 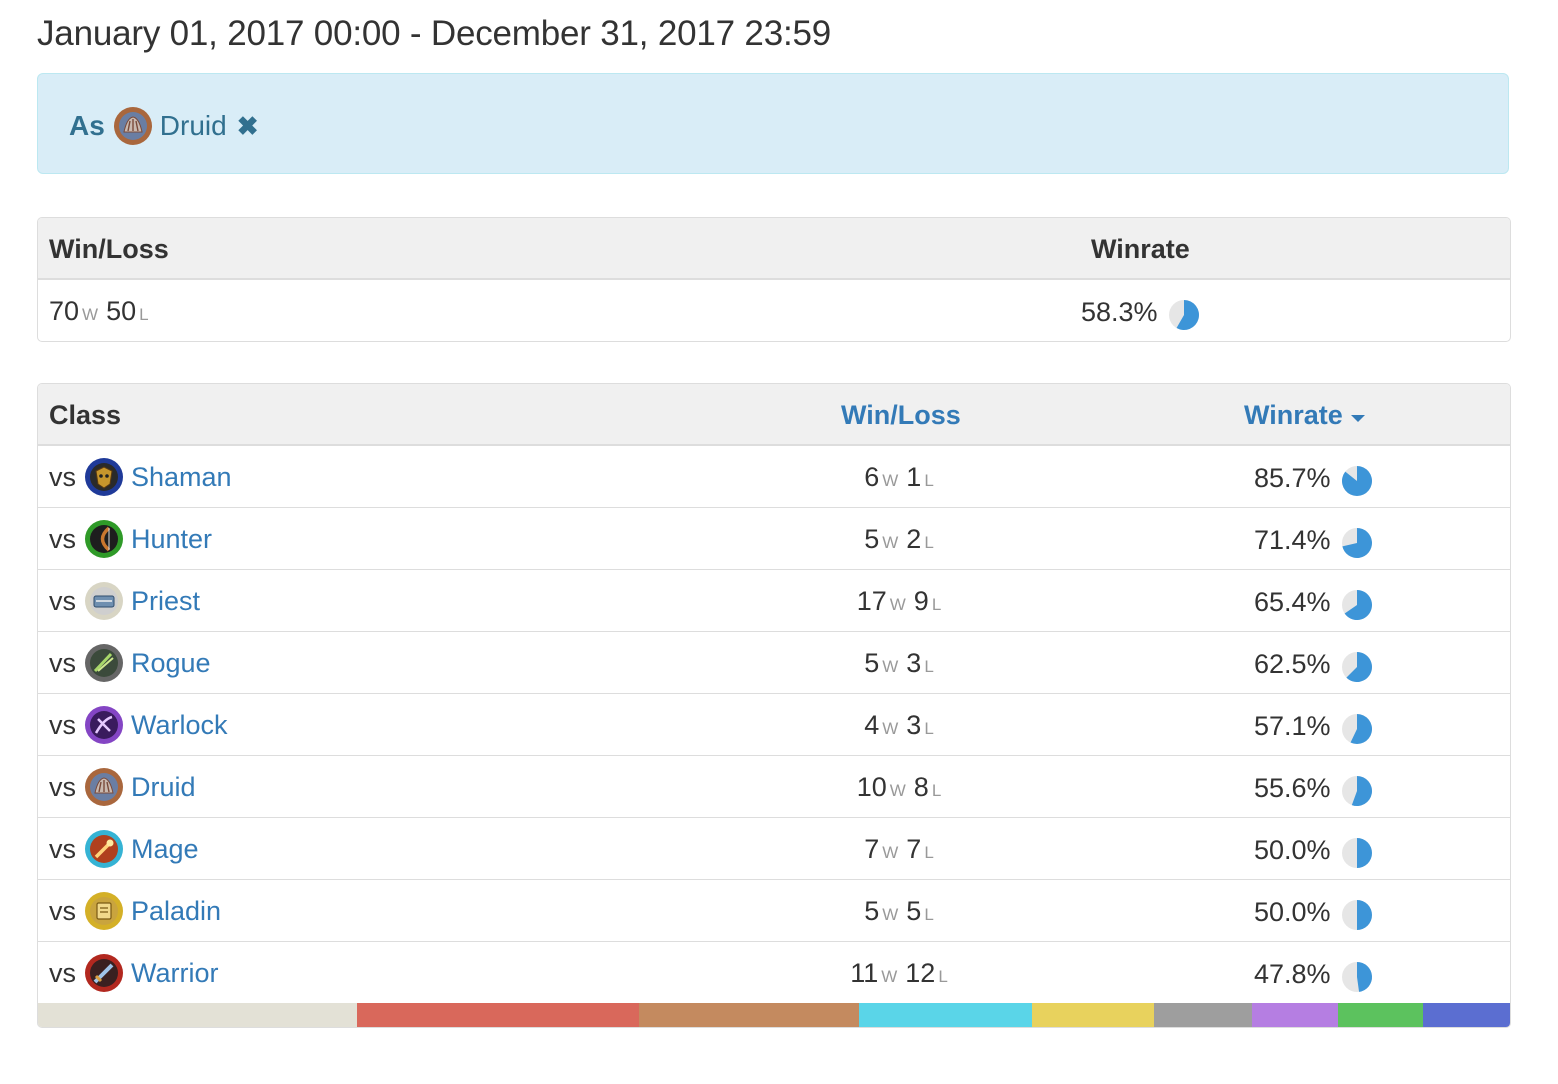 What do you see at coordinates (774, 415) in the screenshot?
I see `matchup-header: Class Win/Loss Winrate` at bounding box center [774, 415].